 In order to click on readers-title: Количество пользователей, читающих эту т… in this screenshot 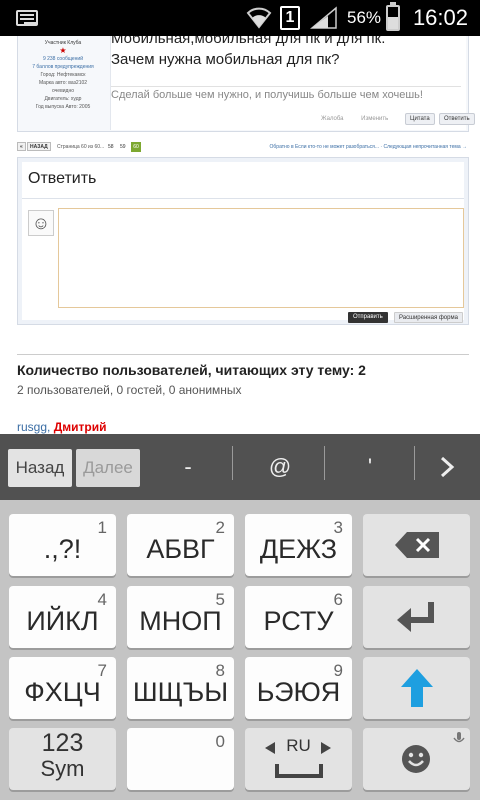, I will do `click(191, 370)`.